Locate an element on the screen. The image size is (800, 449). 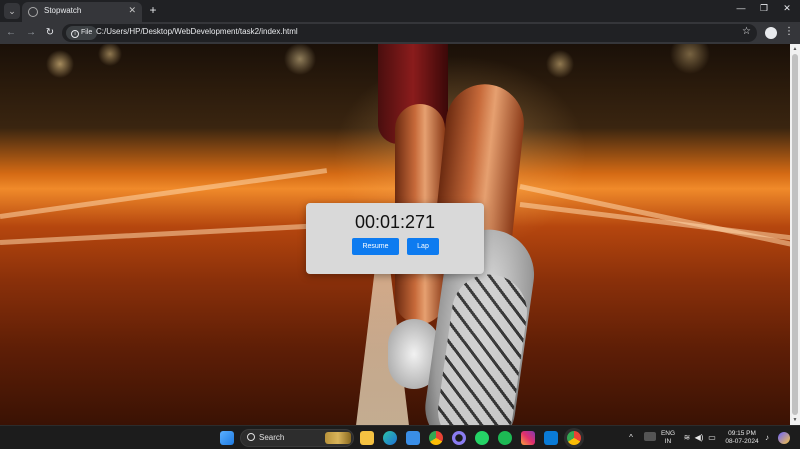
chrome-active-icon is located at coordinates (574, 438).